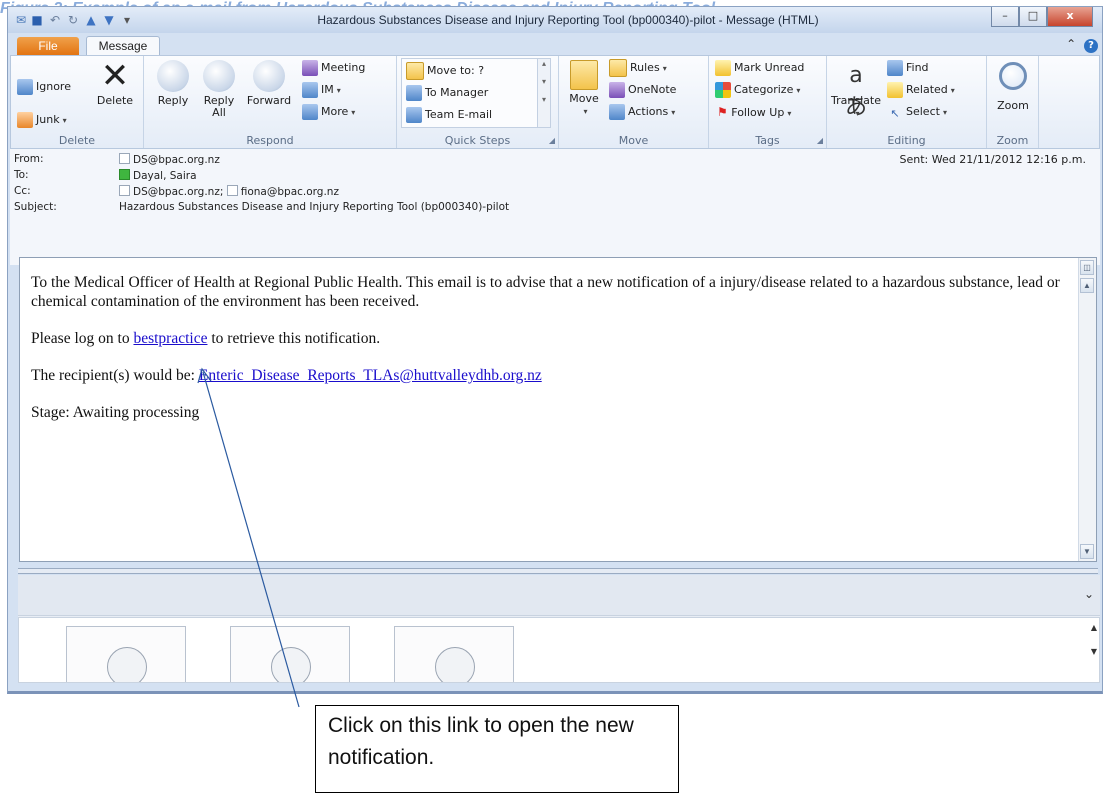 This screenshot has height=795, width=1103. I want to click on more-button: More ▾, so click(328, 112).